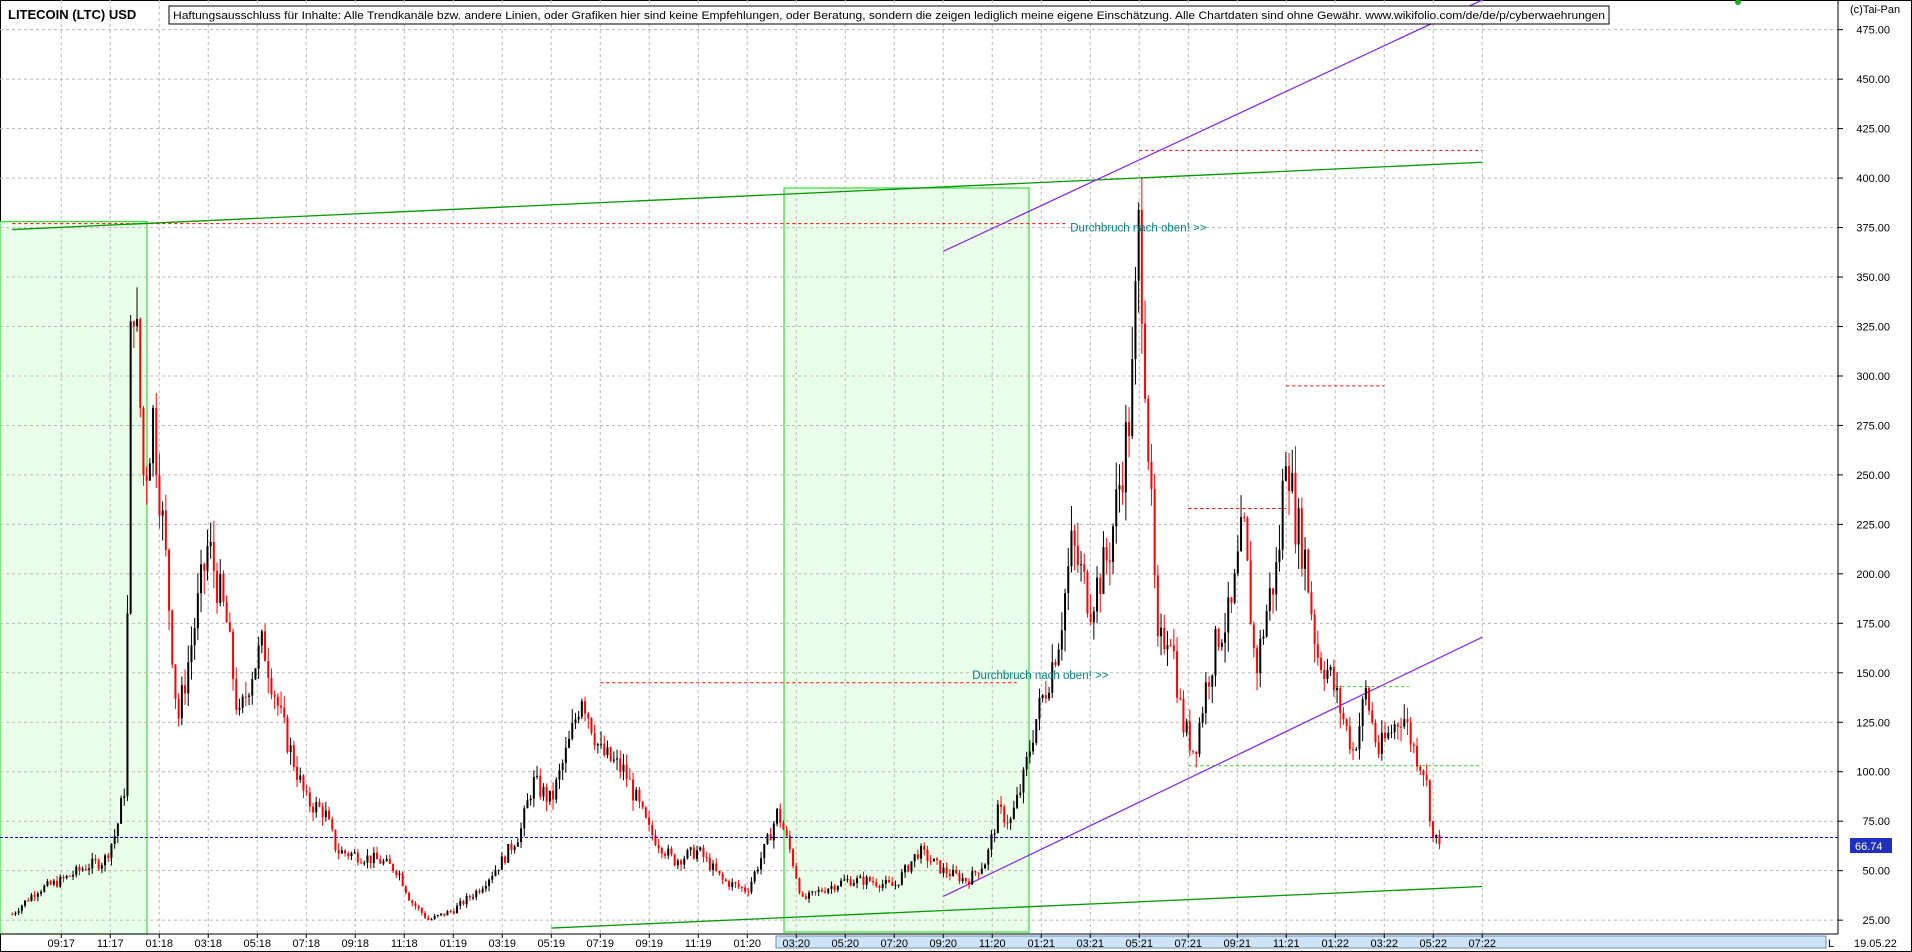 The width and height of the screenshot is (1912, 952). I want to click on scale-letter: L, so click(1831, 944).